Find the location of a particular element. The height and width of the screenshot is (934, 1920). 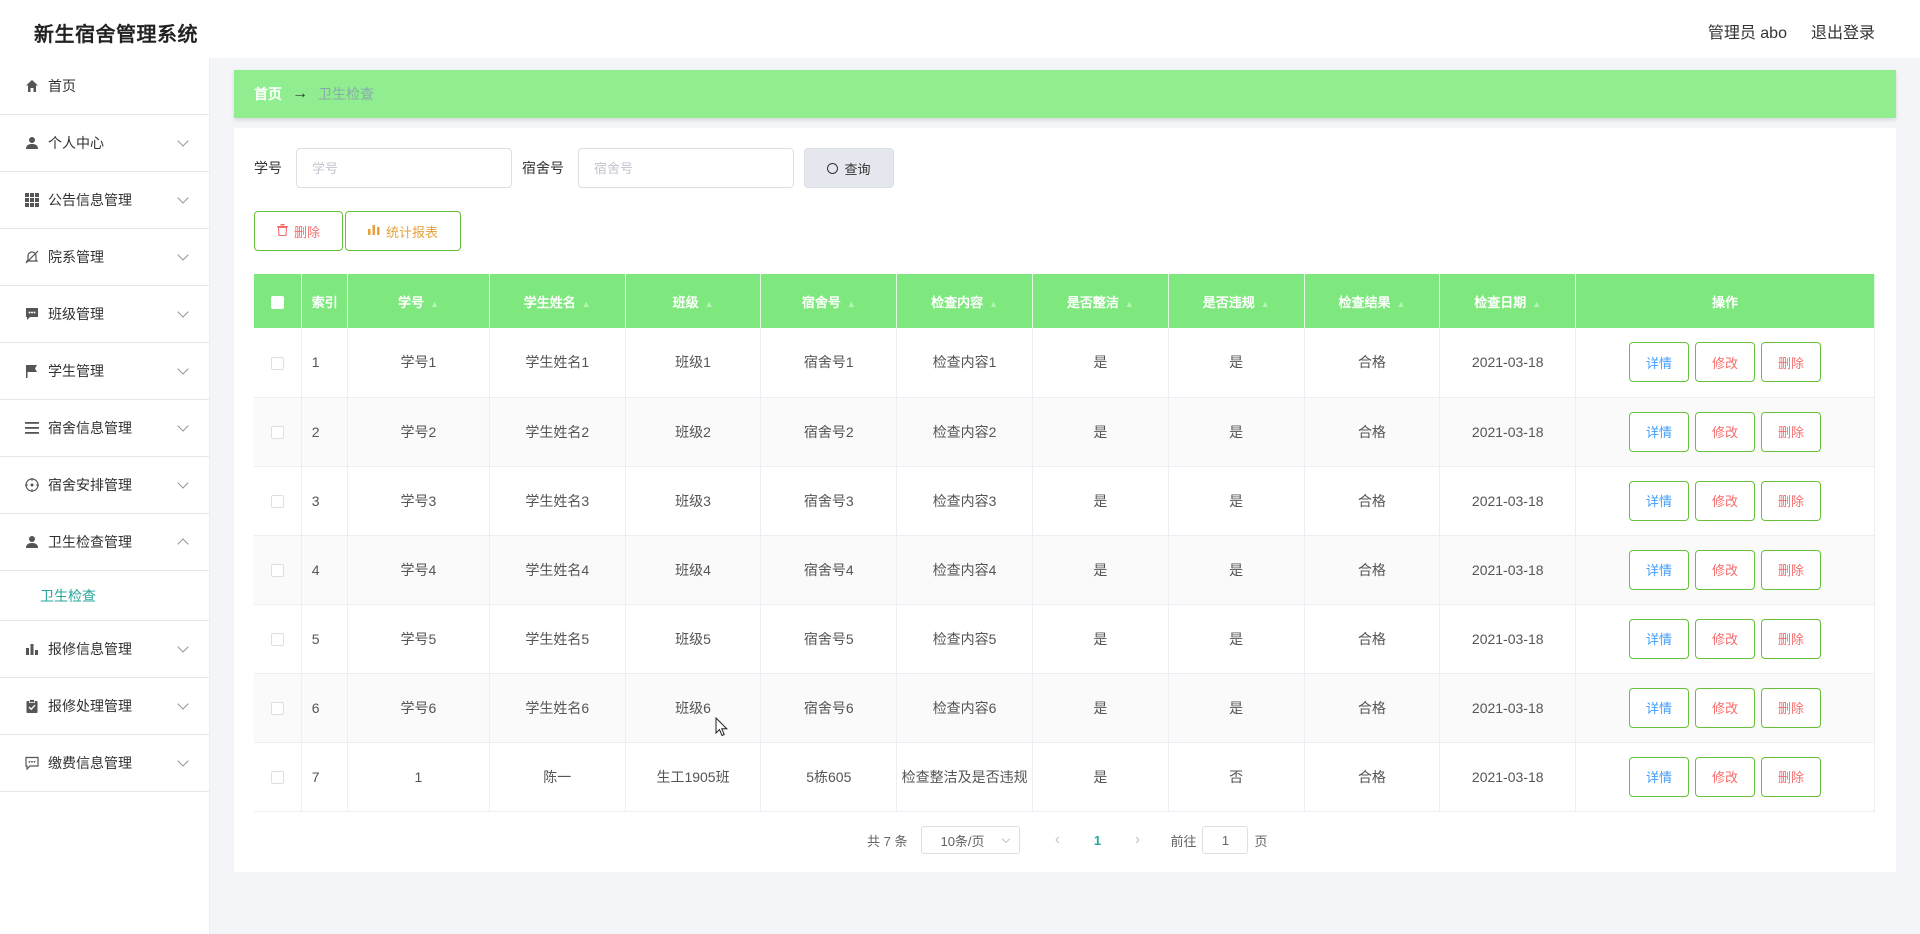

current-user: 管理员 abo is located at coordinates (1747, 33).